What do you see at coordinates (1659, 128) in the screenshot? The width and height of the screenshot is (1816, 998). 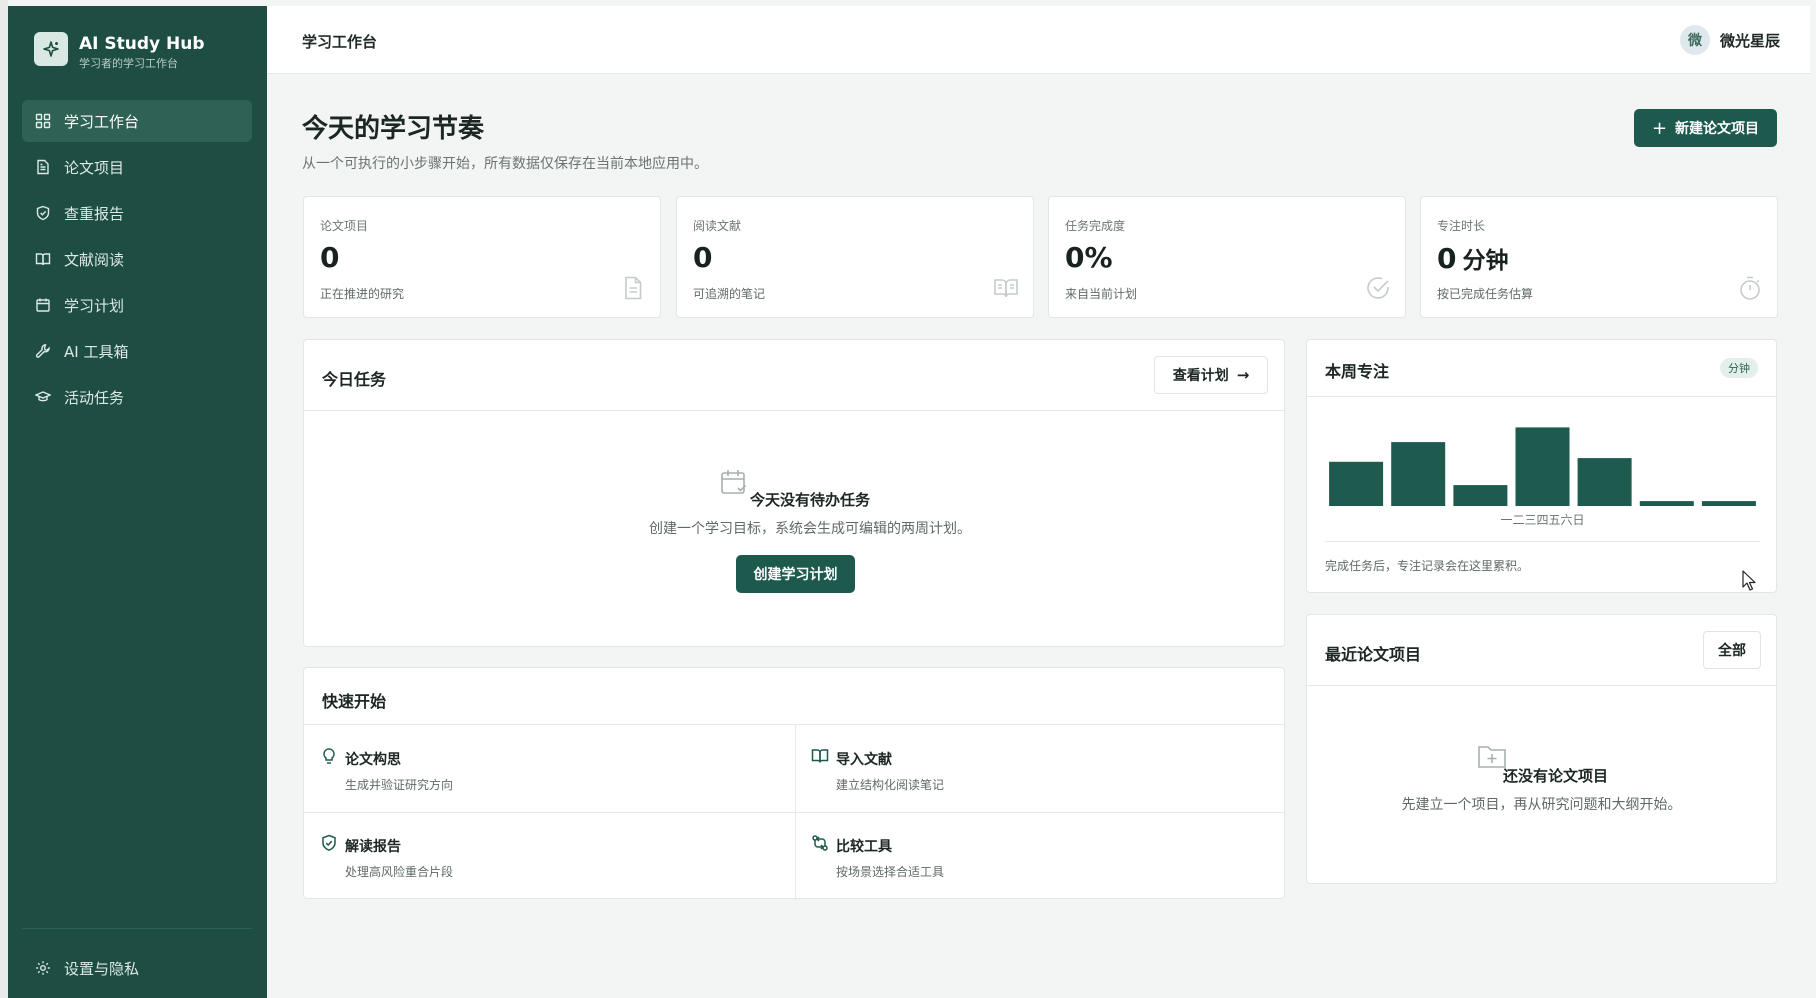 I see `plus-icon: +` at bounding box center [1659, 128].